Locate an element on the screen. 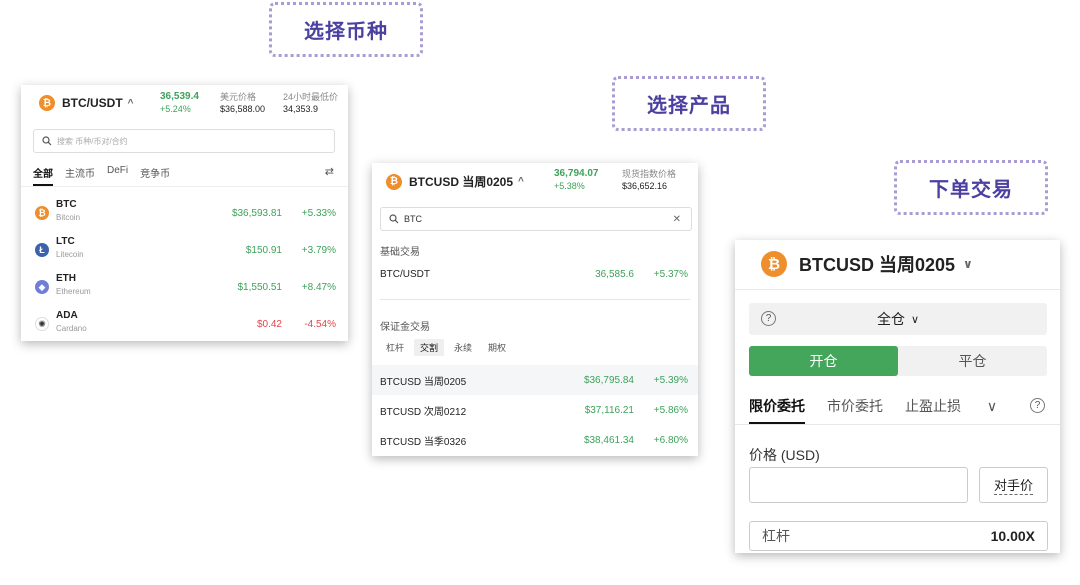  product-row: BTC/USDT 36,585.6 +5.37% is located at coordinates (535, 274).